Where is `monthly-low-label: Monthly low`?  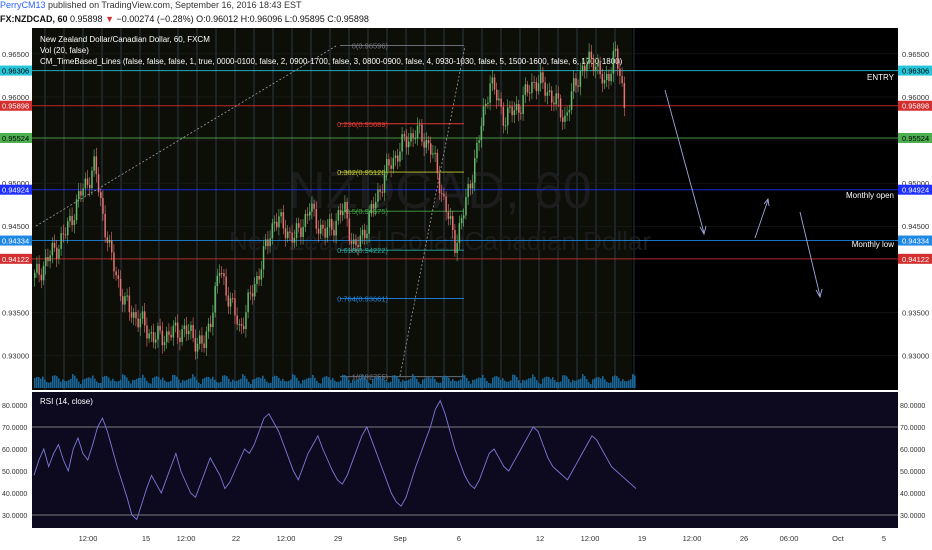 monthly-low-label: Monthly low is located at coordinates (873, 244).